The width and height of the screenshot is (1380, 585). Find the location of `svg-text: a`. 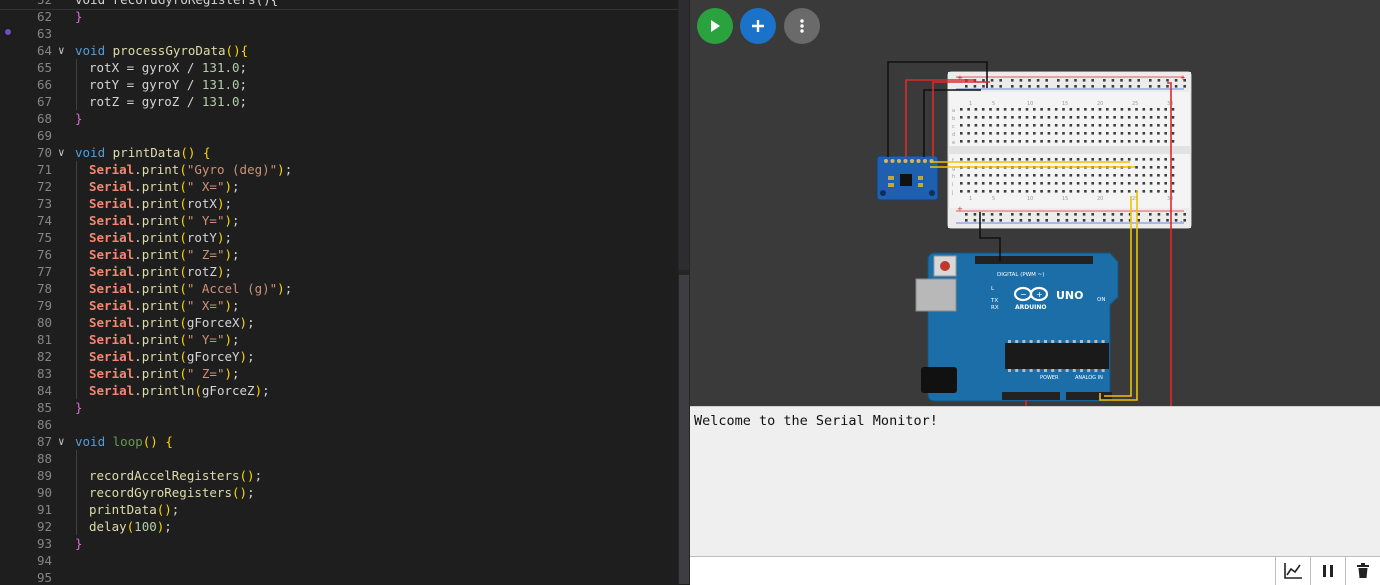

svg-text: a is located at coordinates (953, 111).